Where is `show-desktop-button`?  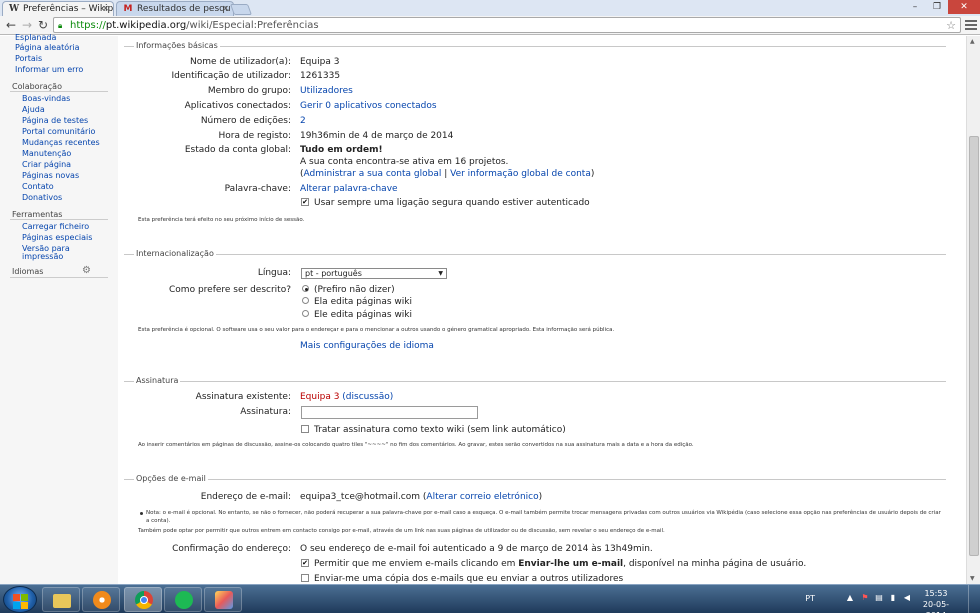 show-desktop-button is located at coordinates (974, 599).